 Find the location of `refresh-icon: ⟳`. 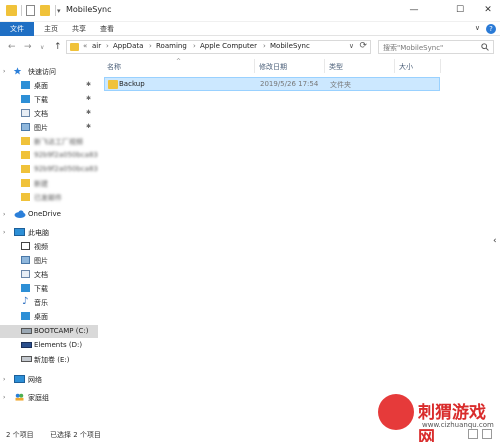

refresh-icon: ⟳ is located at coordinates (363, 46).